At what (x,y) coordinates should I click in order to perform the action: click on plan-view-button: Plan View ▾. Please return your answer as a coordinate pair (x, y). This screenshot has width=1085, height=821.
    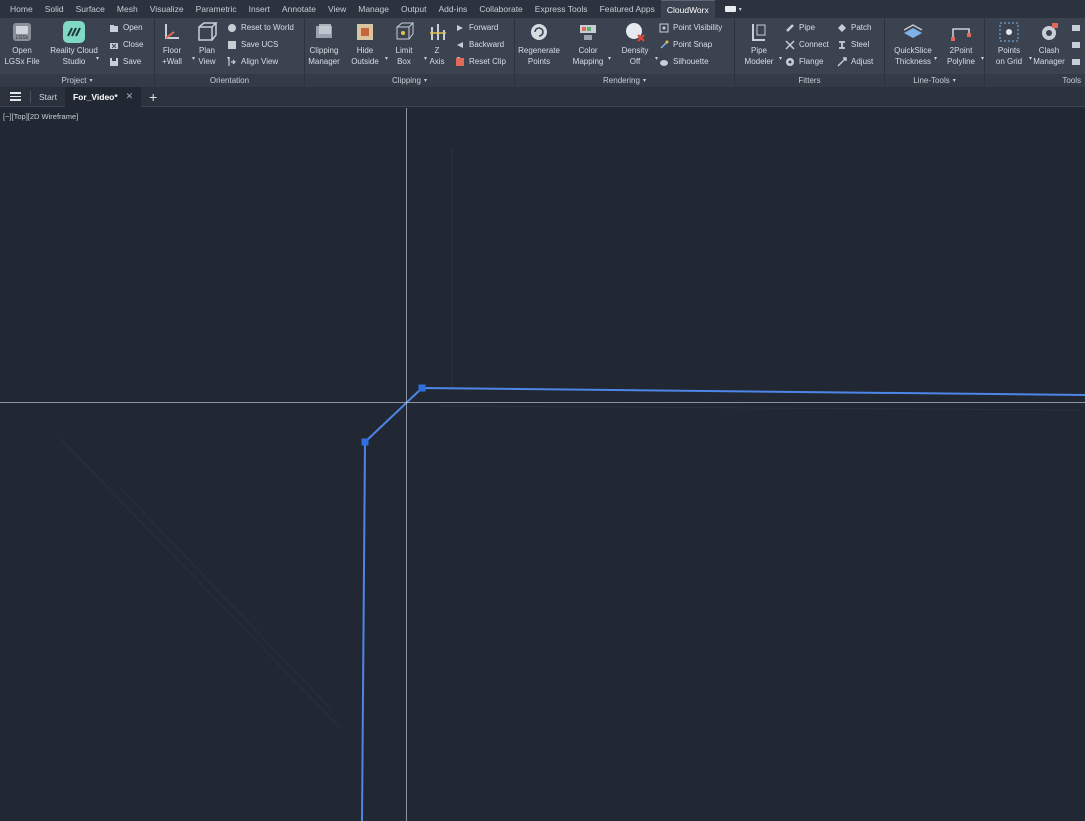
    Looking at the image, I should click on (207, 47).